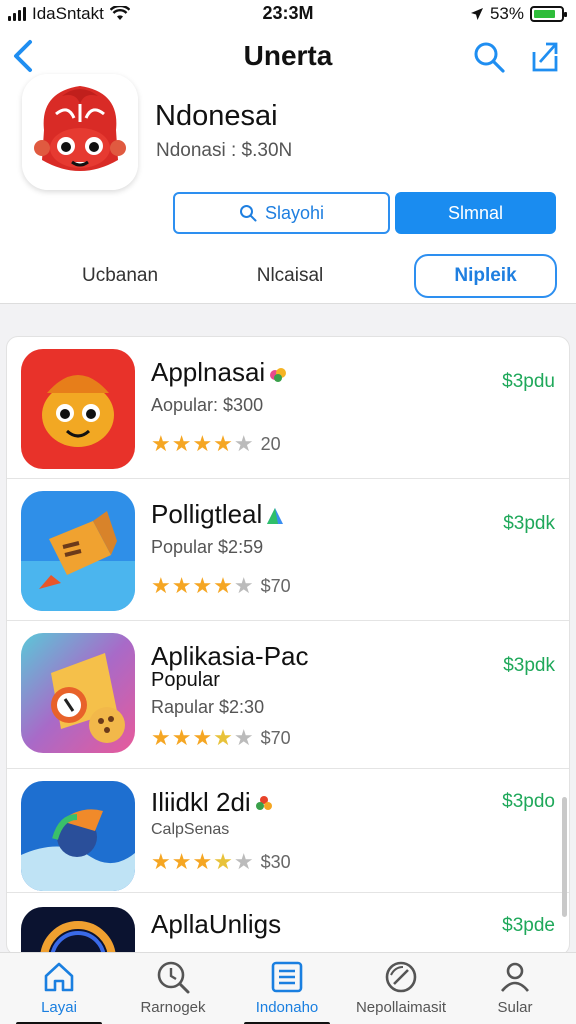  I want to click on nav-actions, so click(517, 57).